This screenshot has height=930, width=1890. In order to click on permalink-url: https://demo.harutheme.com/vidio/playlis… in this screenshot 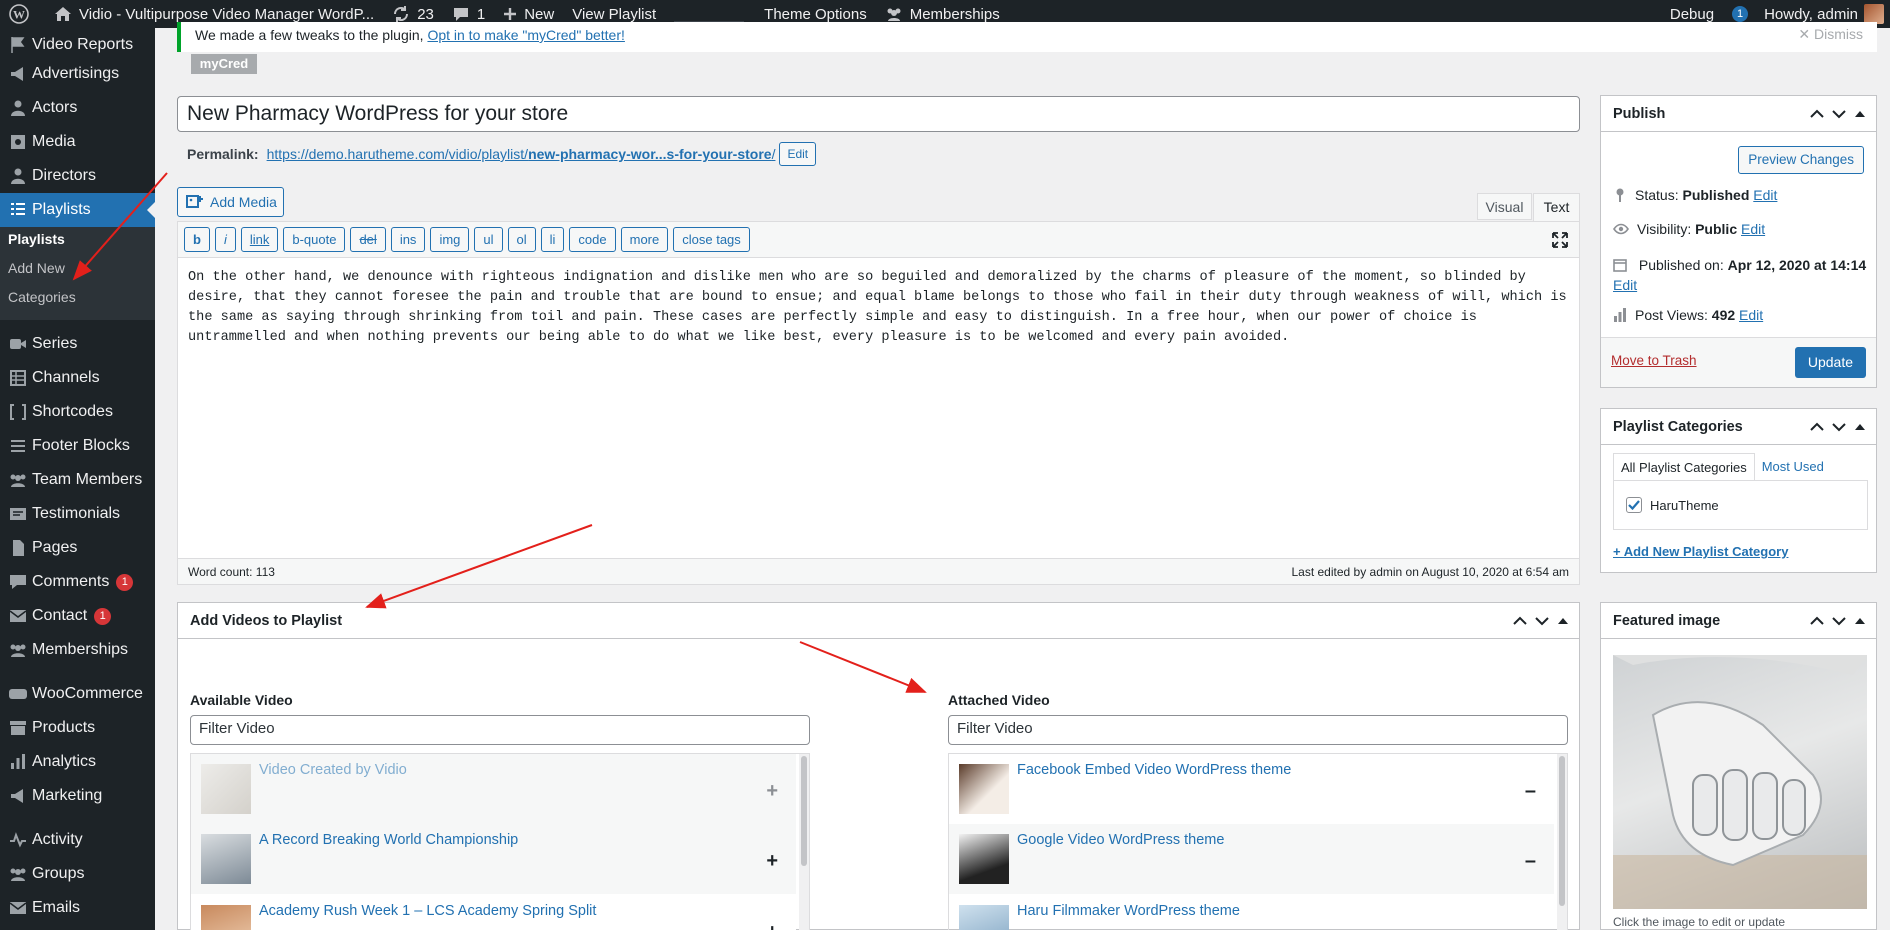, I will do `click(521, 154)`.